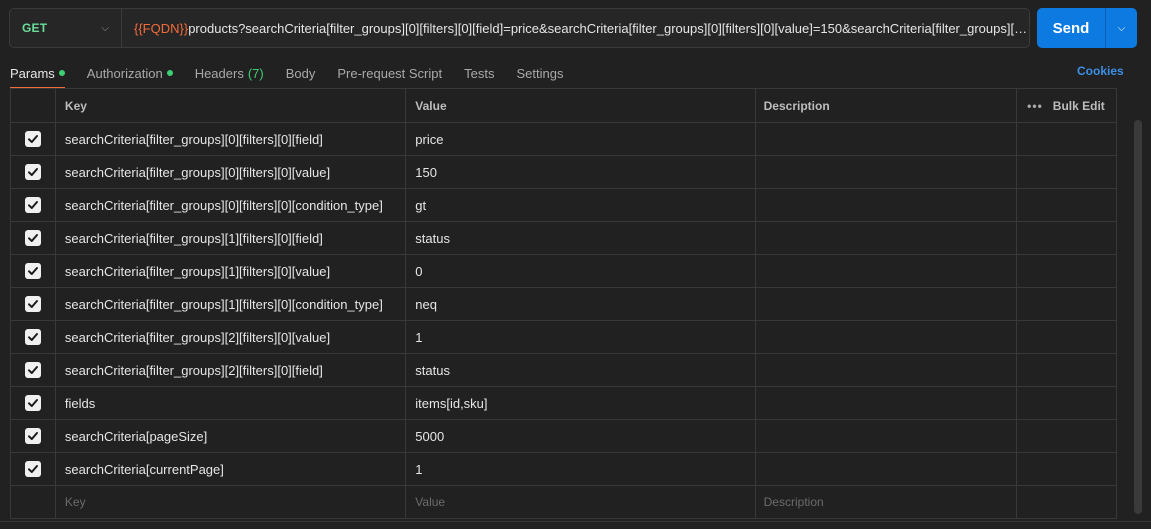 The width and height of the screenshot is (1151, 529). Describe the element at coordinates (1066, 106) in the screenshot. I see `bulk-edit-button: ••• Bulk Edit` at that location.